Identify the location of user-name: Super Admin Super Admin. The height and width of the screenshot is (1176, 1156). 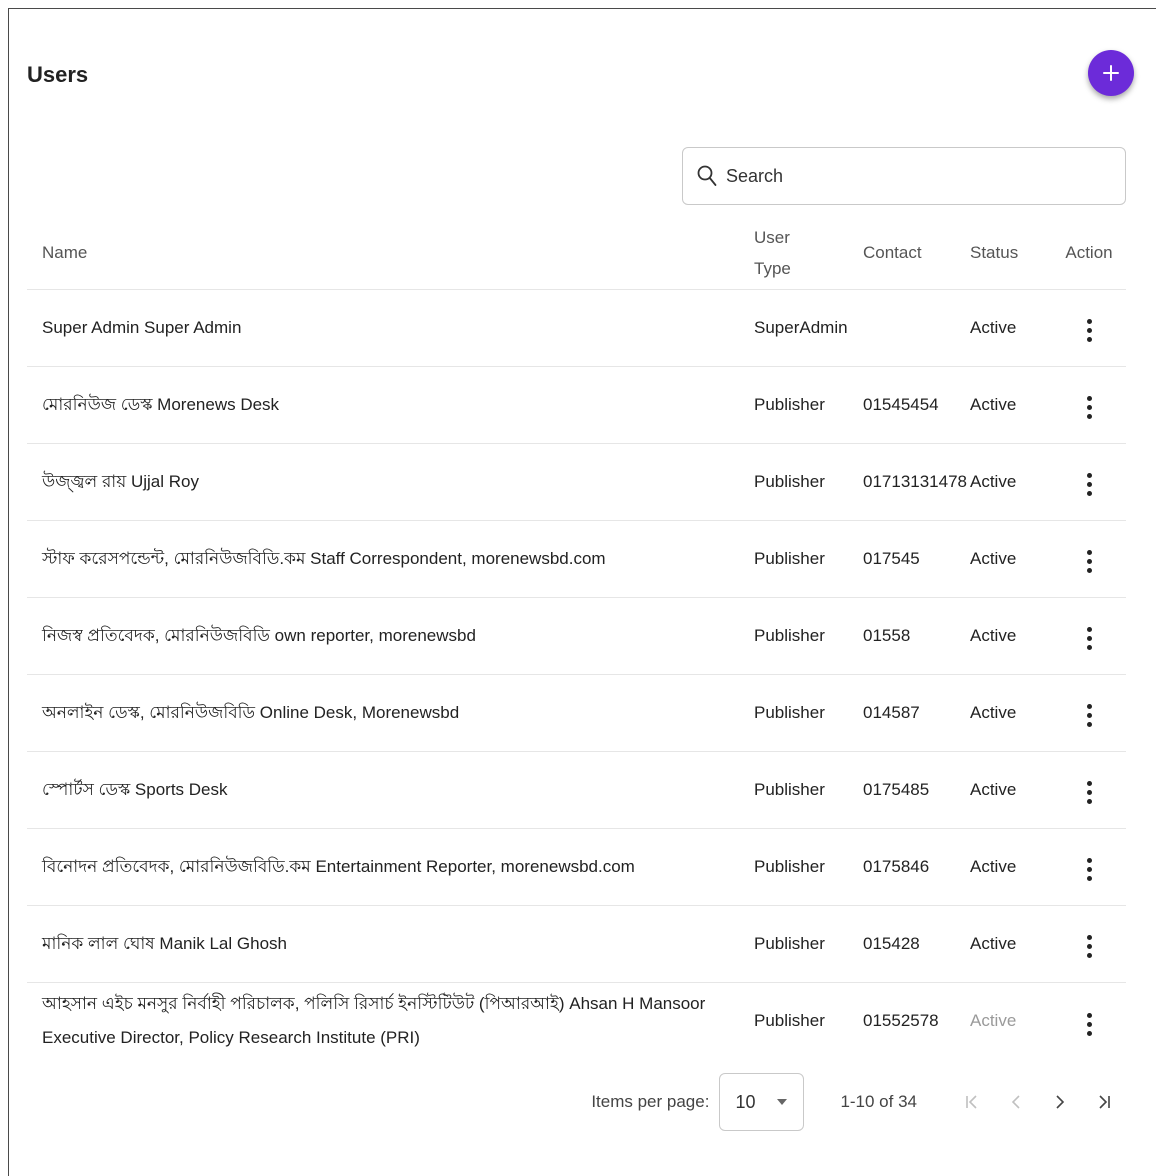
(142, 327).